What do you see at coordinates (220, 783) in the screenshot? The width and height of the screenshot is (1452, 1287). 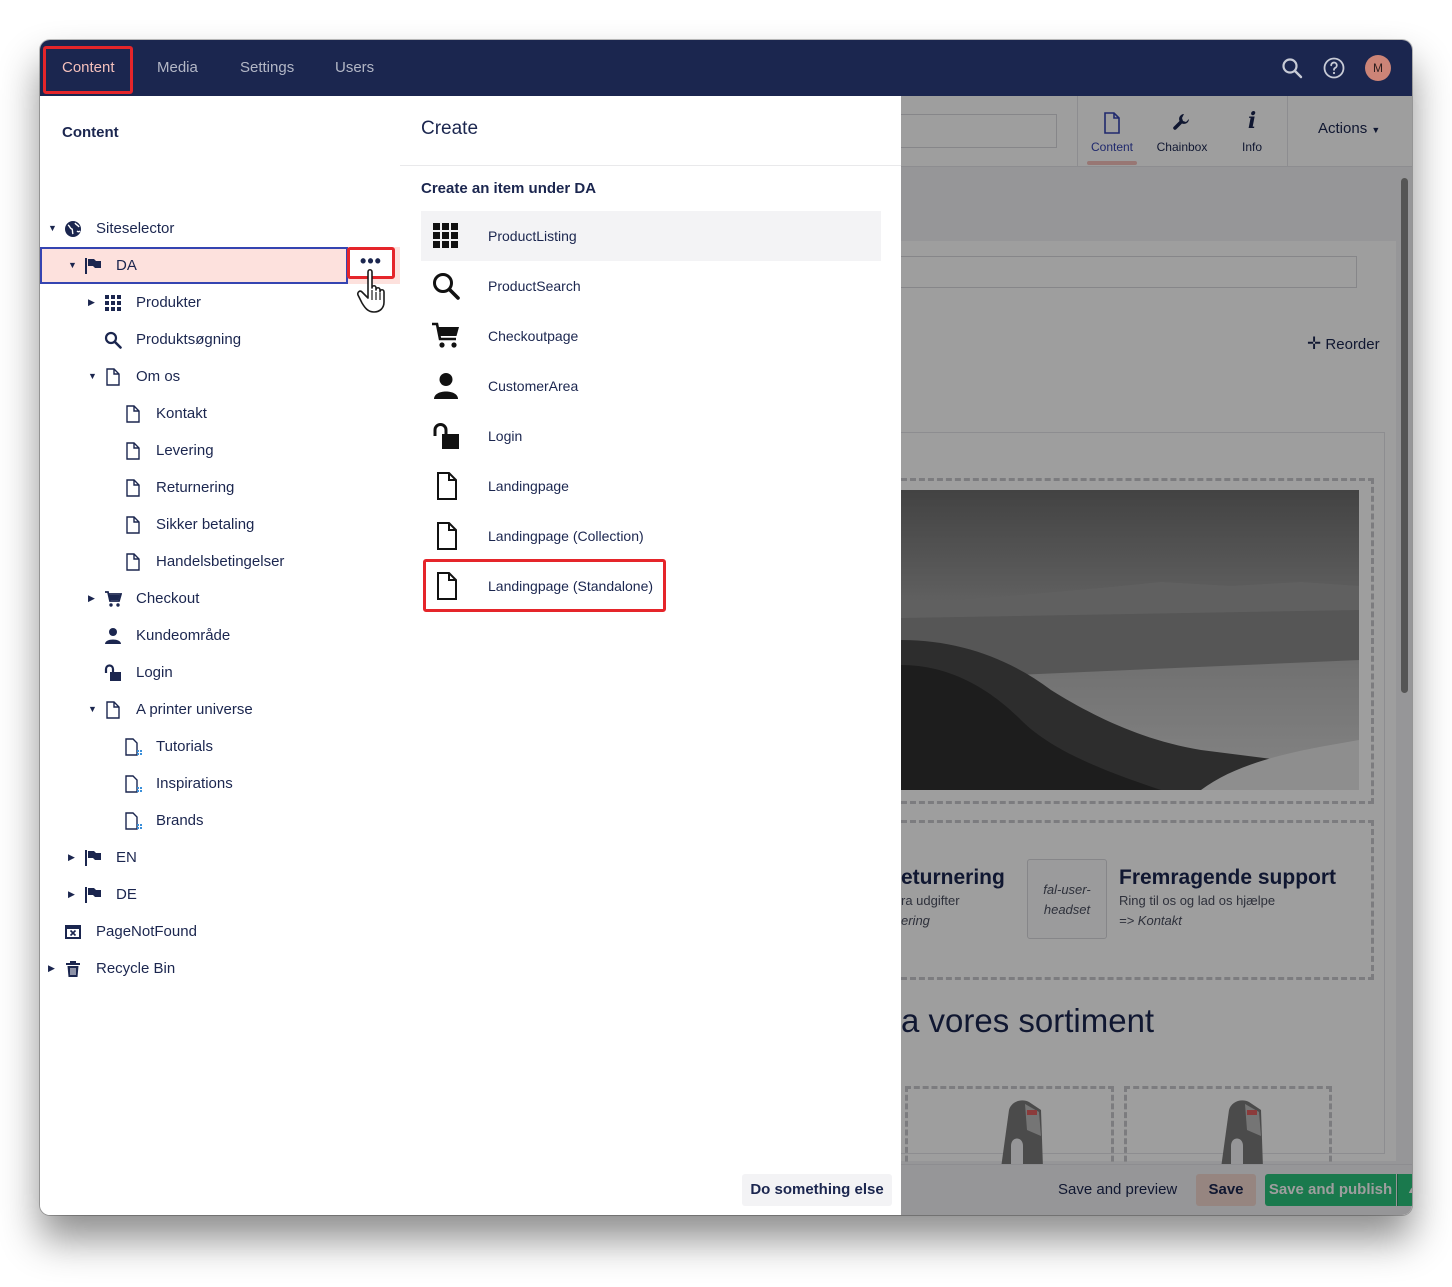 I see `tree-node-inspirations: Inspirations` at bounding box center [220, 783].